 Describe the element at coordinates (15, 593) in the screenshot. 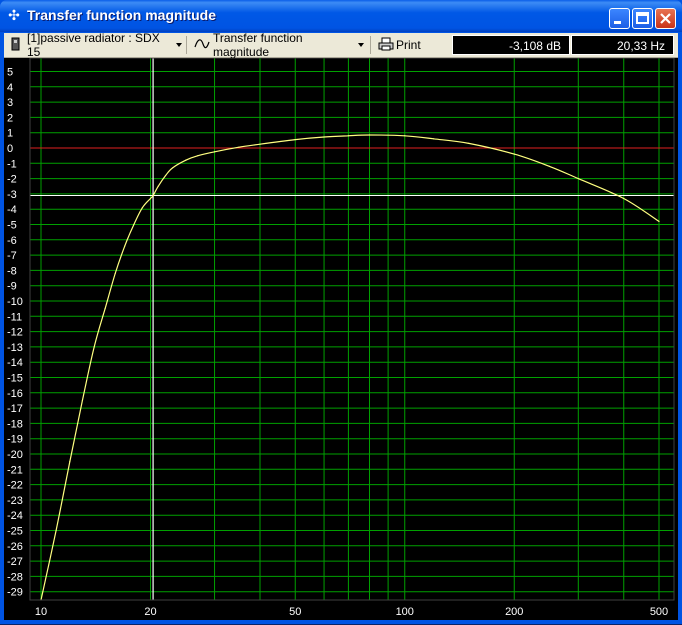

I see `y-tick-label: -29` at that location.